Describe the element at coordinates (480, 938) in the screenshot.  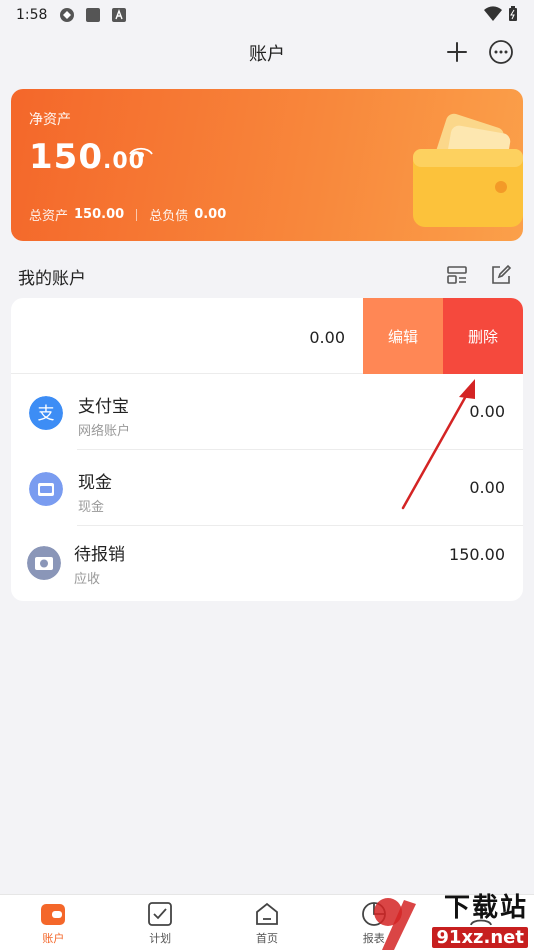
I see `tab-label: 我的` at that location.